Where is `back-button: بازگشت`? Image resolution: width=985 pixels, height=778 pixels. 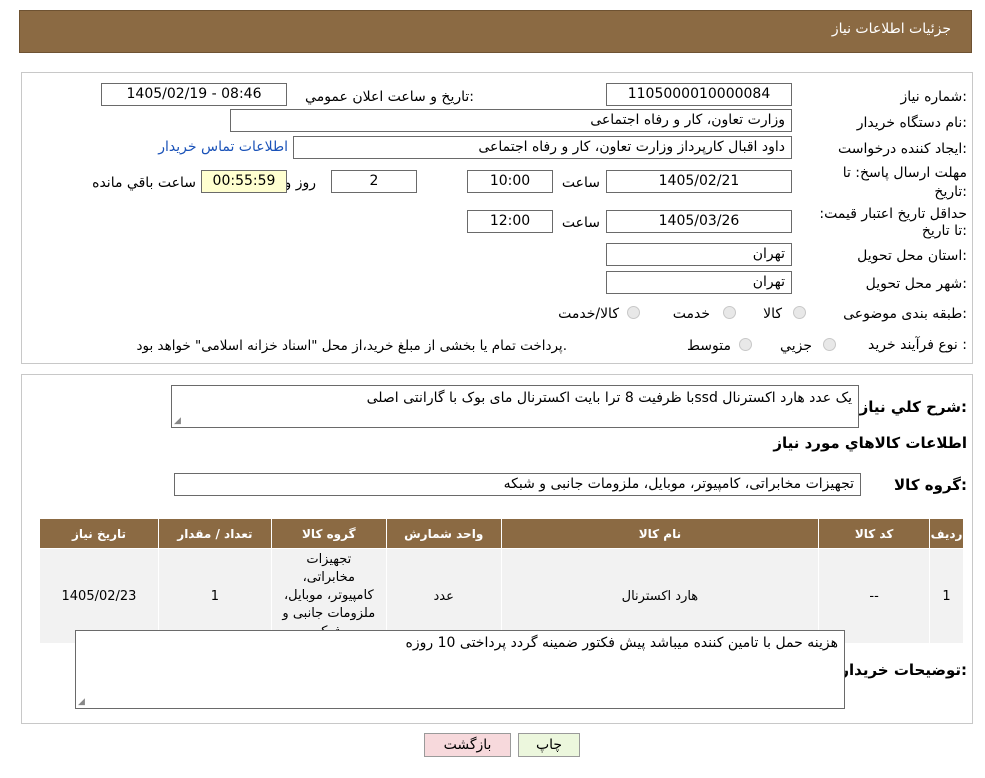 back-button: بازگشت is located at coordinates (467, 745).